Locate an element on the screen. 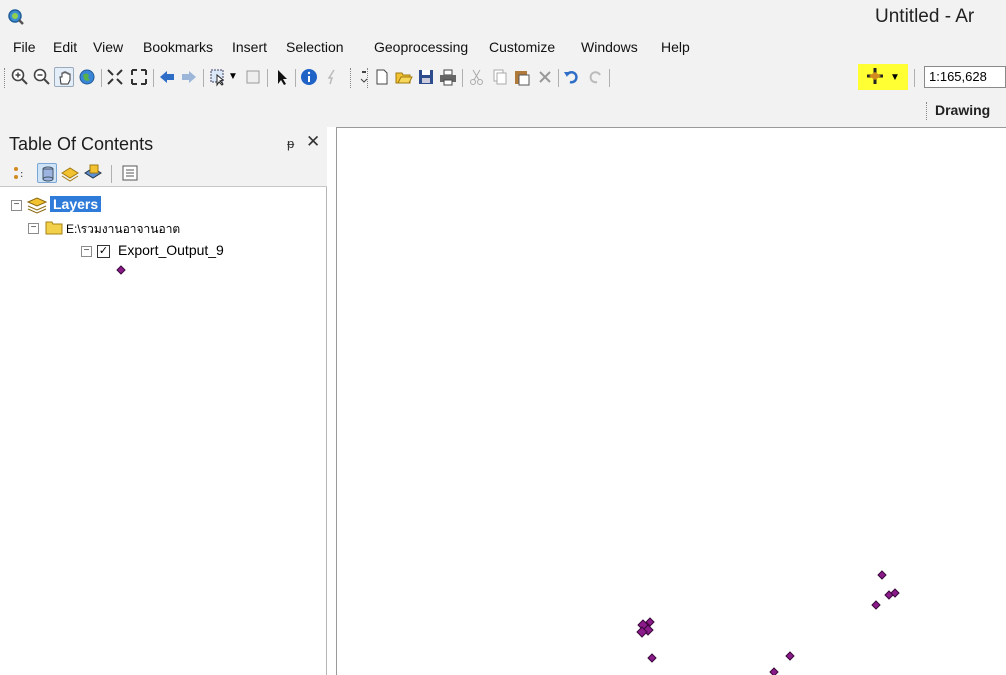 The image size is (1006, 675). delete-icon is located at coordinates (545, 77).